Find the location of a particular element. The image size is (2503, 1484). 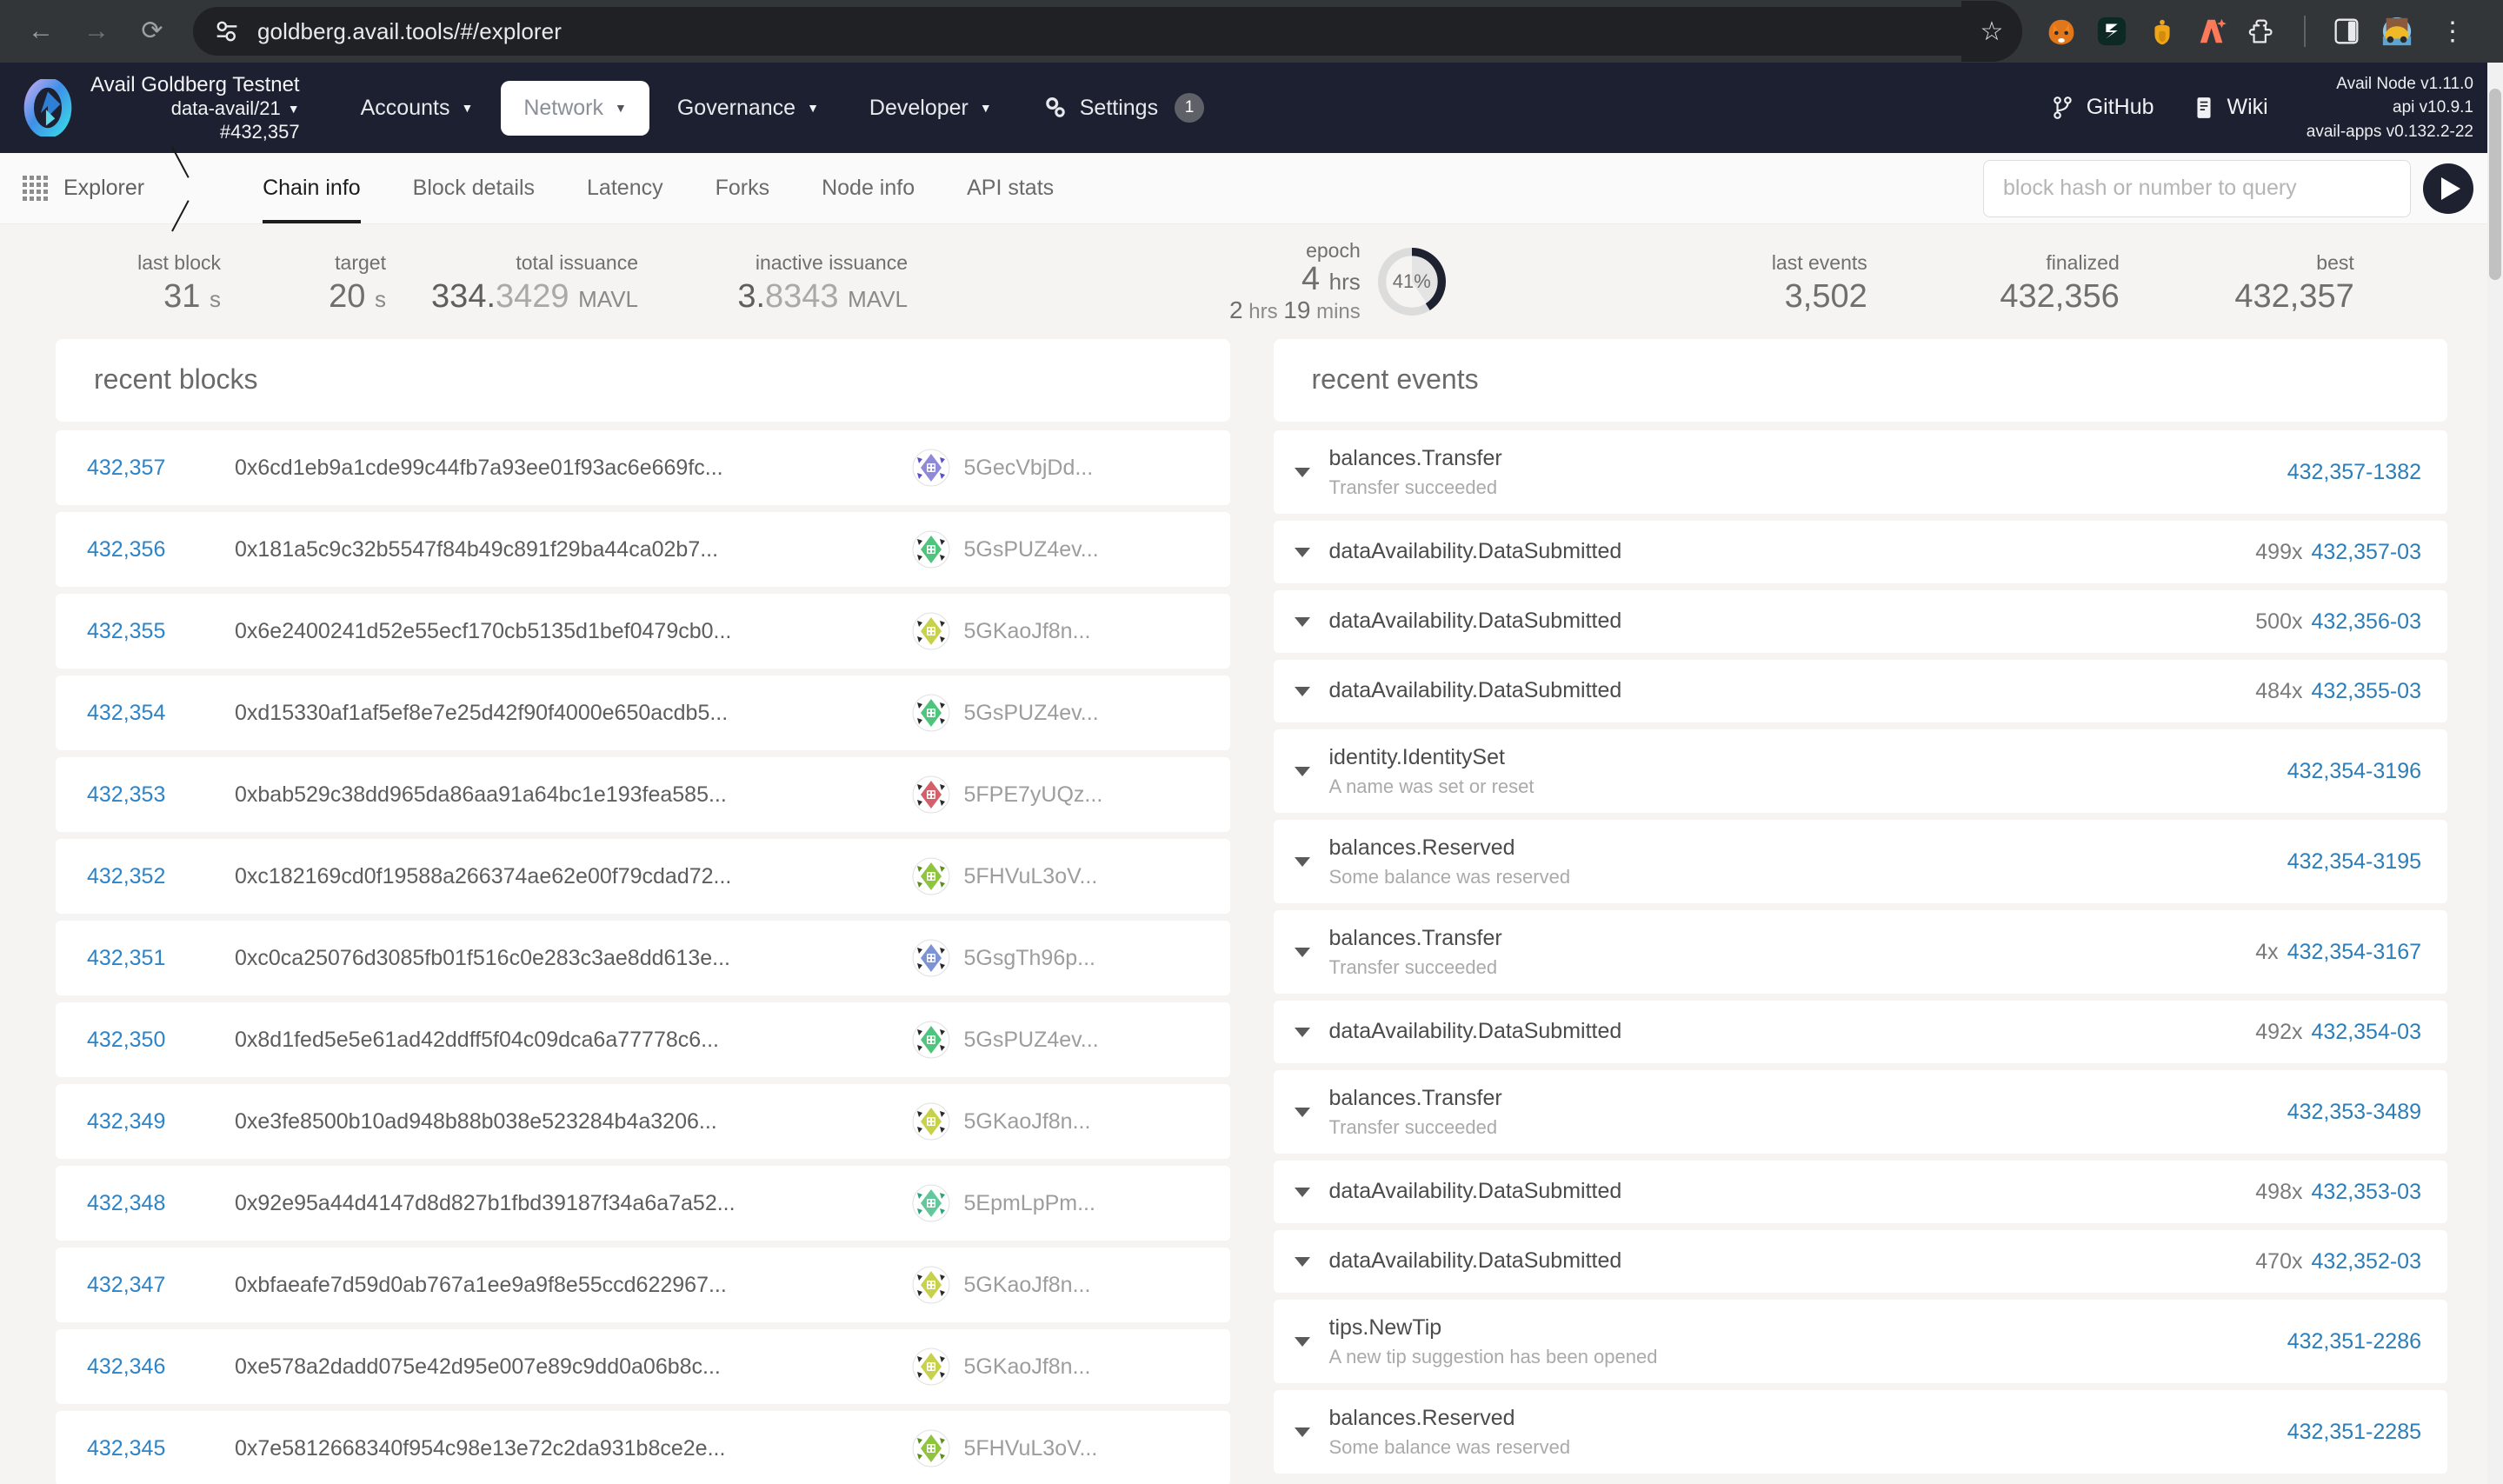

site-settings-icon is located at coordinates (227, 31).